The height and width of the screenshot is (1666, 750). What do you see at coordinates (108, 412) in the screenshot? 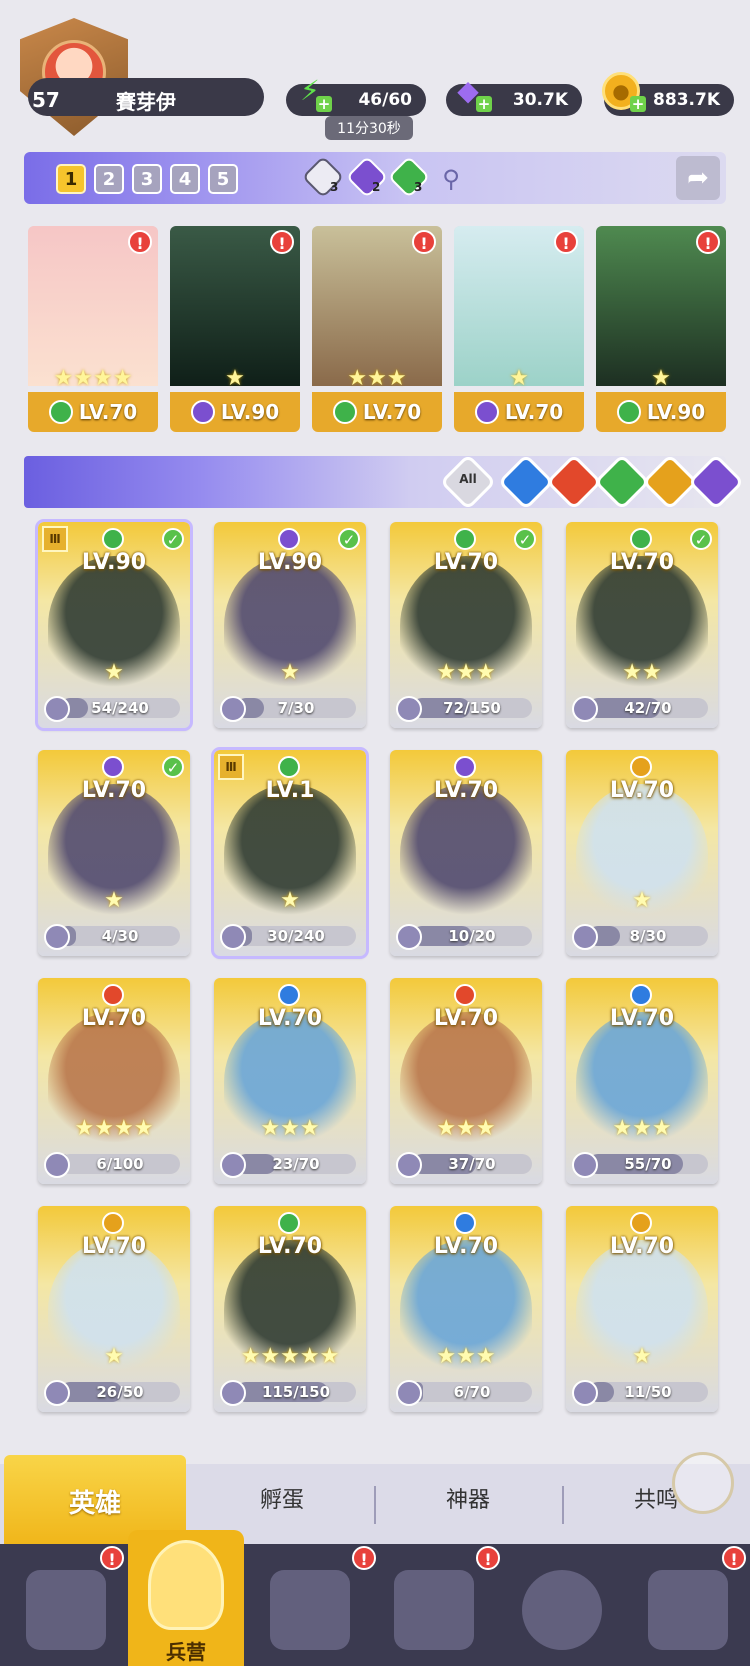
I see `team-member-level: LV.70` at bounding box center [108, 412].